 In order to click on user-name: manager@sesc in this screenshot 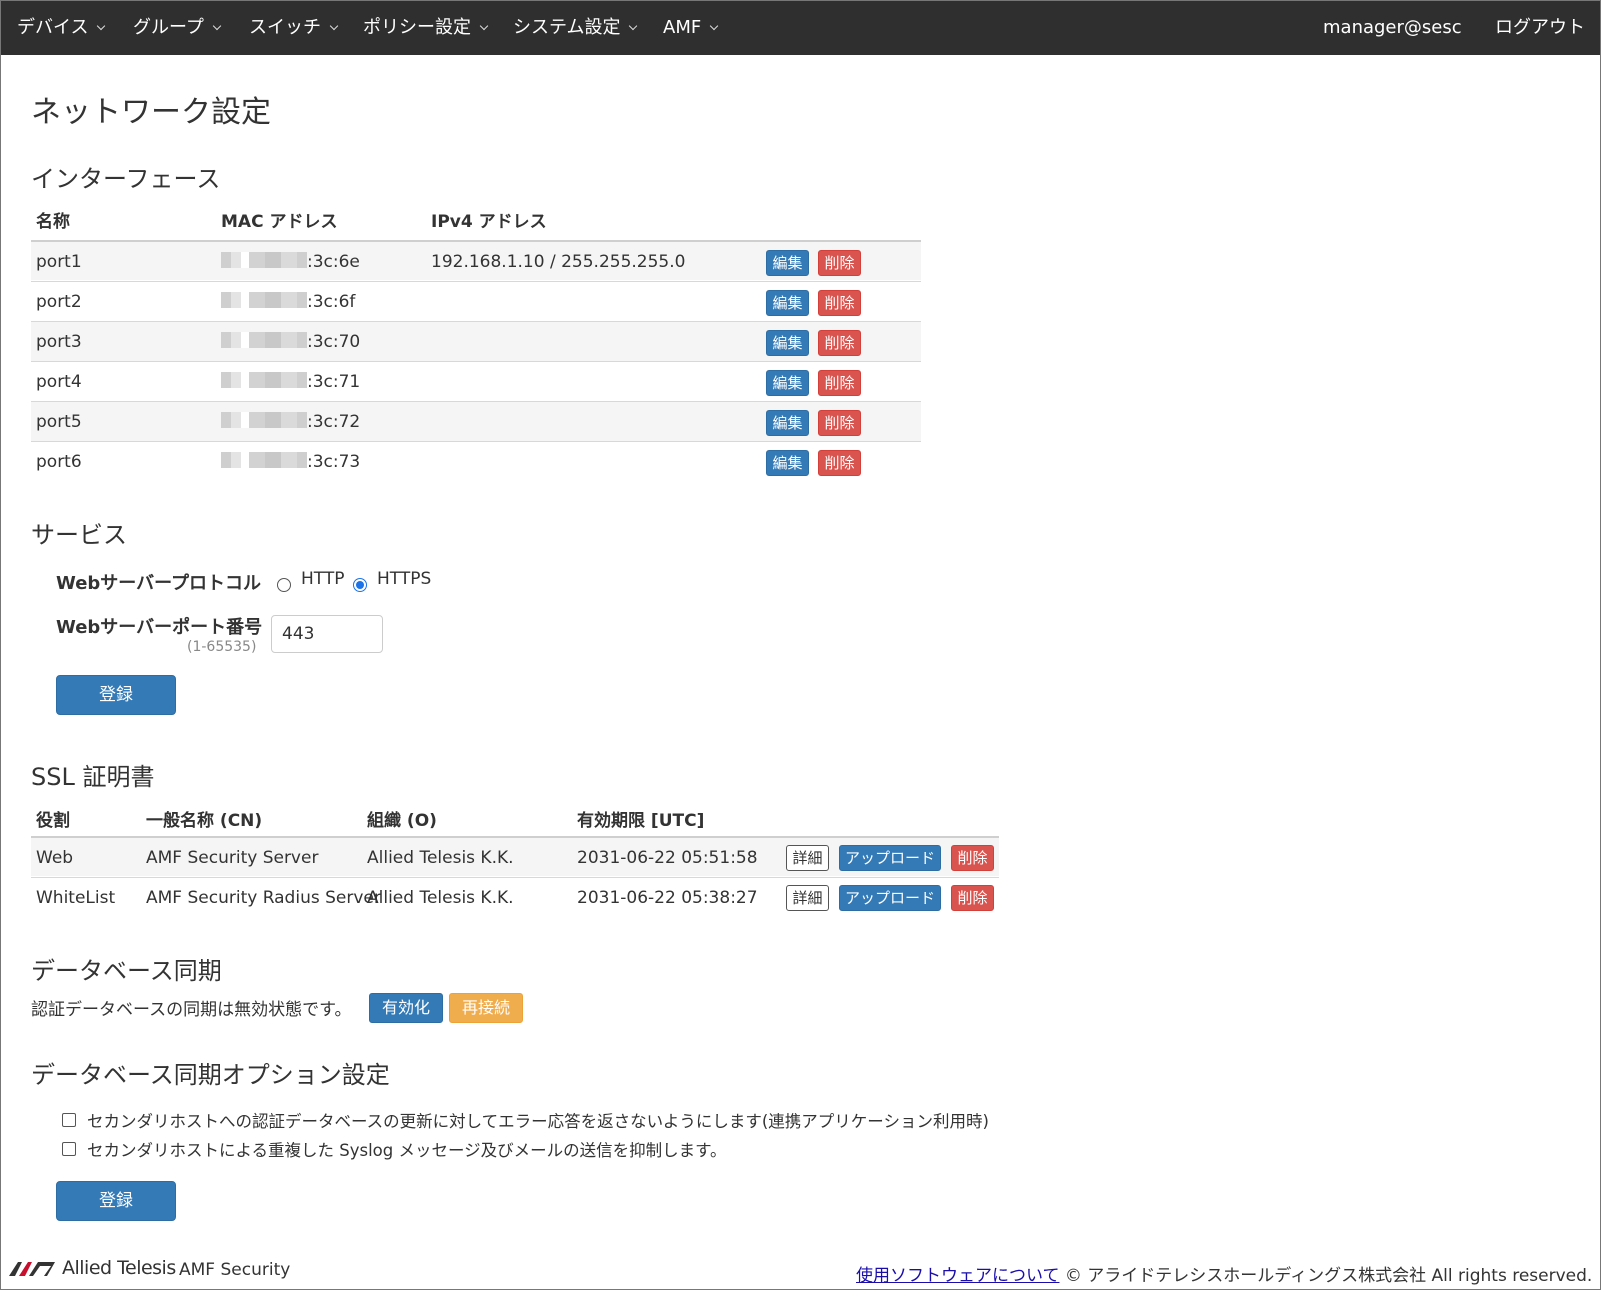, I will do `click(1392, 28)`.